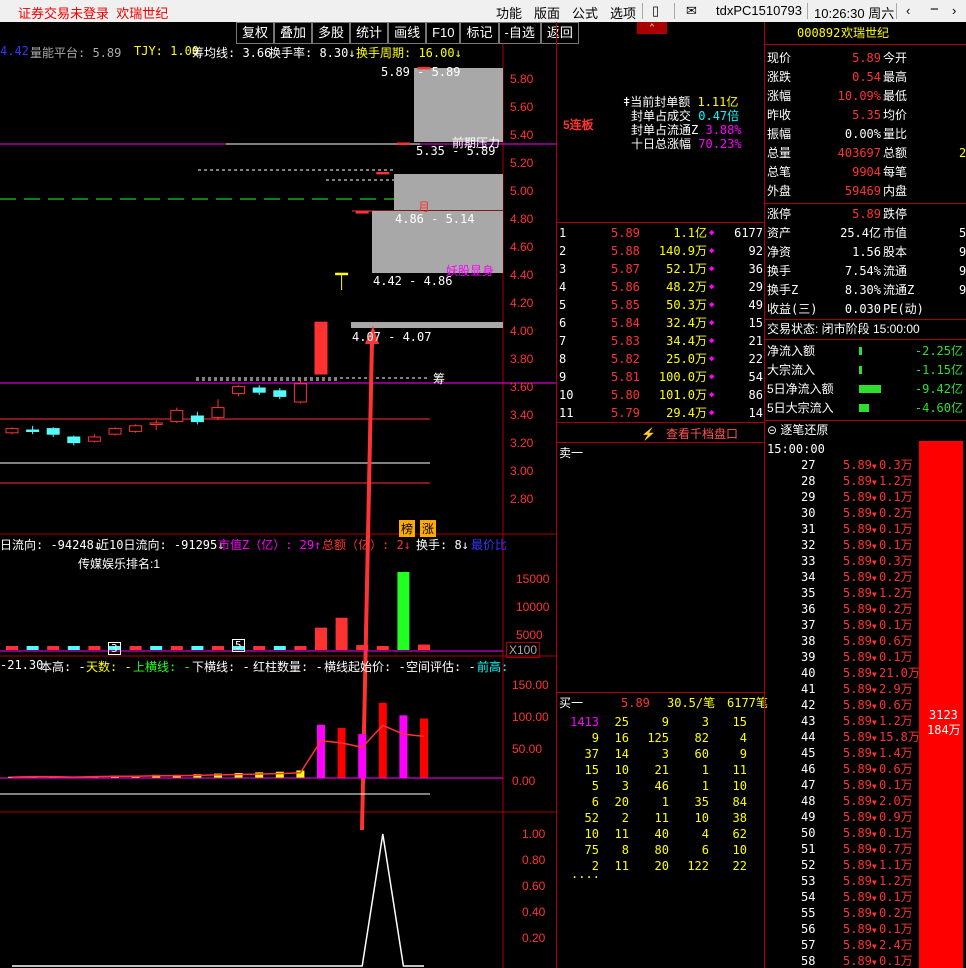 The height and width of the screenshot is (968, 966). Describe the element at coordinates (509, 12) in the screenshot. I see `menu-function: 功能` at that location.